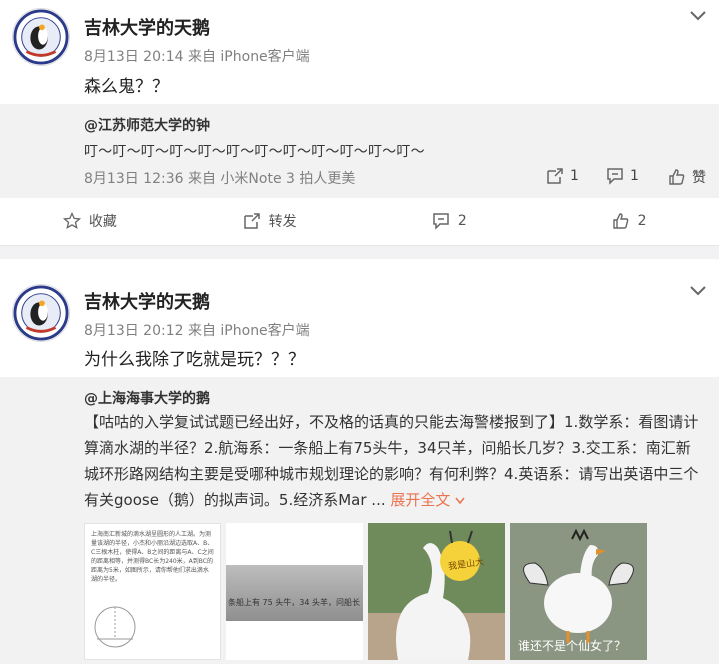  I want to click on collect-button: 收藏, so click(90, 221).